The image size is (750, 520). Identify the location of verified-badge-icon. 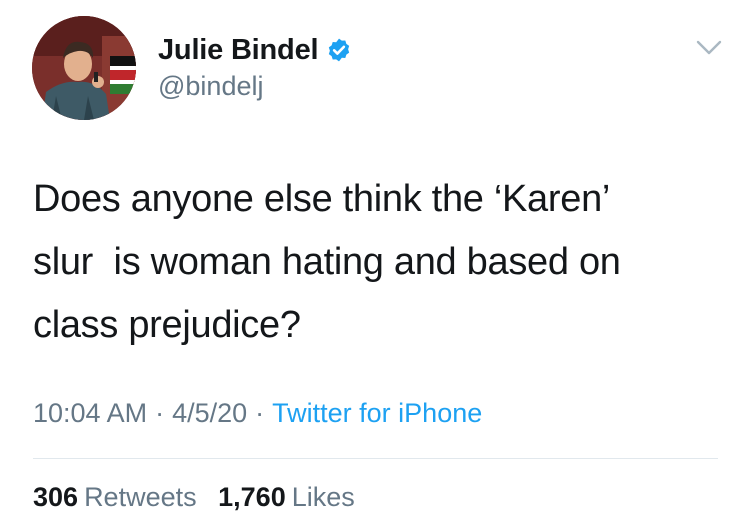
(339, 50).